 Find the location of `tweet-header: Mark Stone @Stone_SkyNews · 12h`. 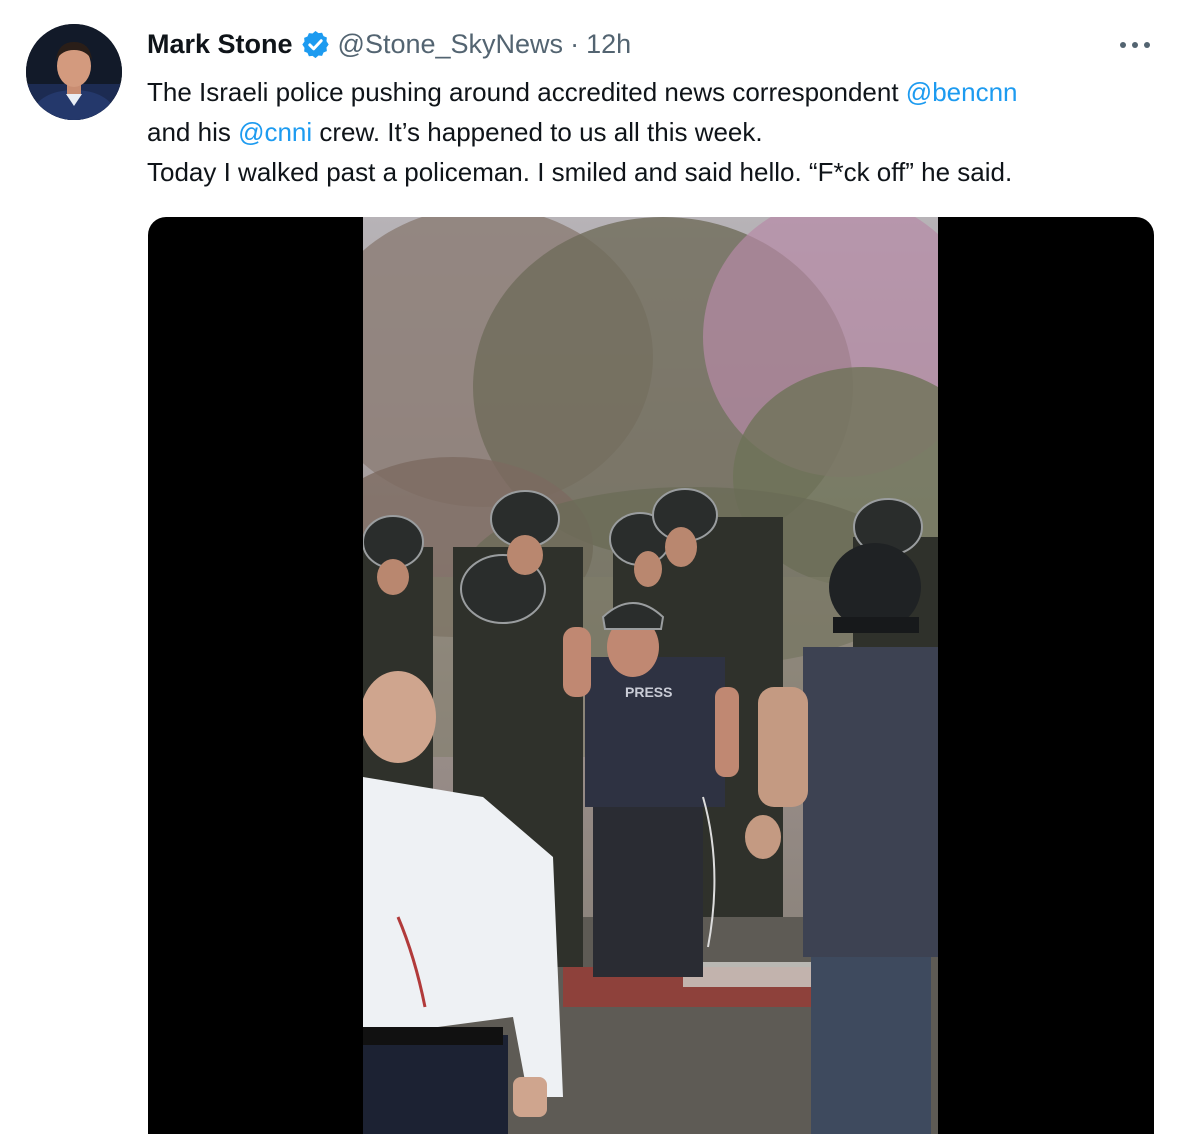

tweet-header: Mark Stone @Stone_SkyNews · 12h is located at coordinates (389, 44).